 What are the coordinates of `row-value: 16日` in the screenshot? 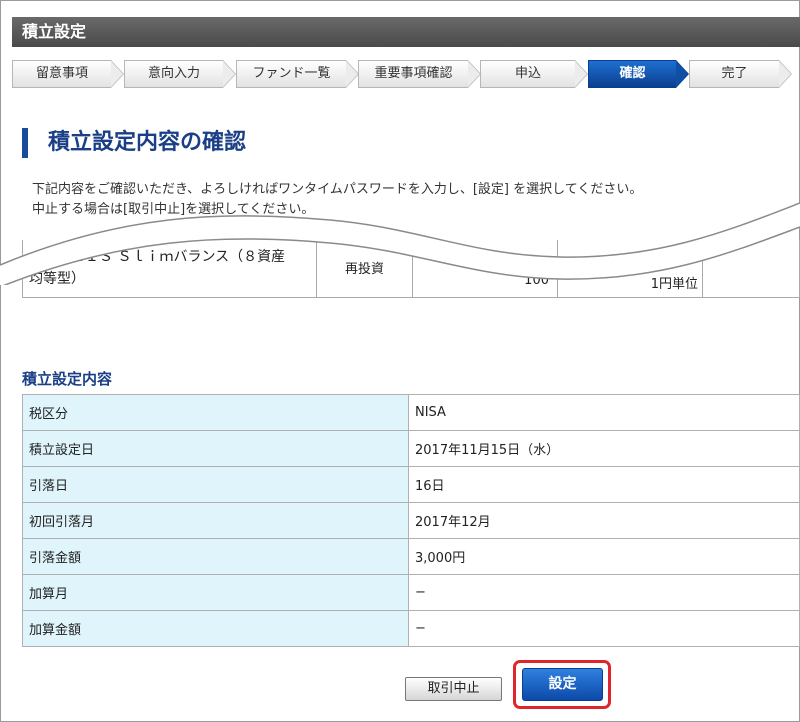 It's located at (604, 484).